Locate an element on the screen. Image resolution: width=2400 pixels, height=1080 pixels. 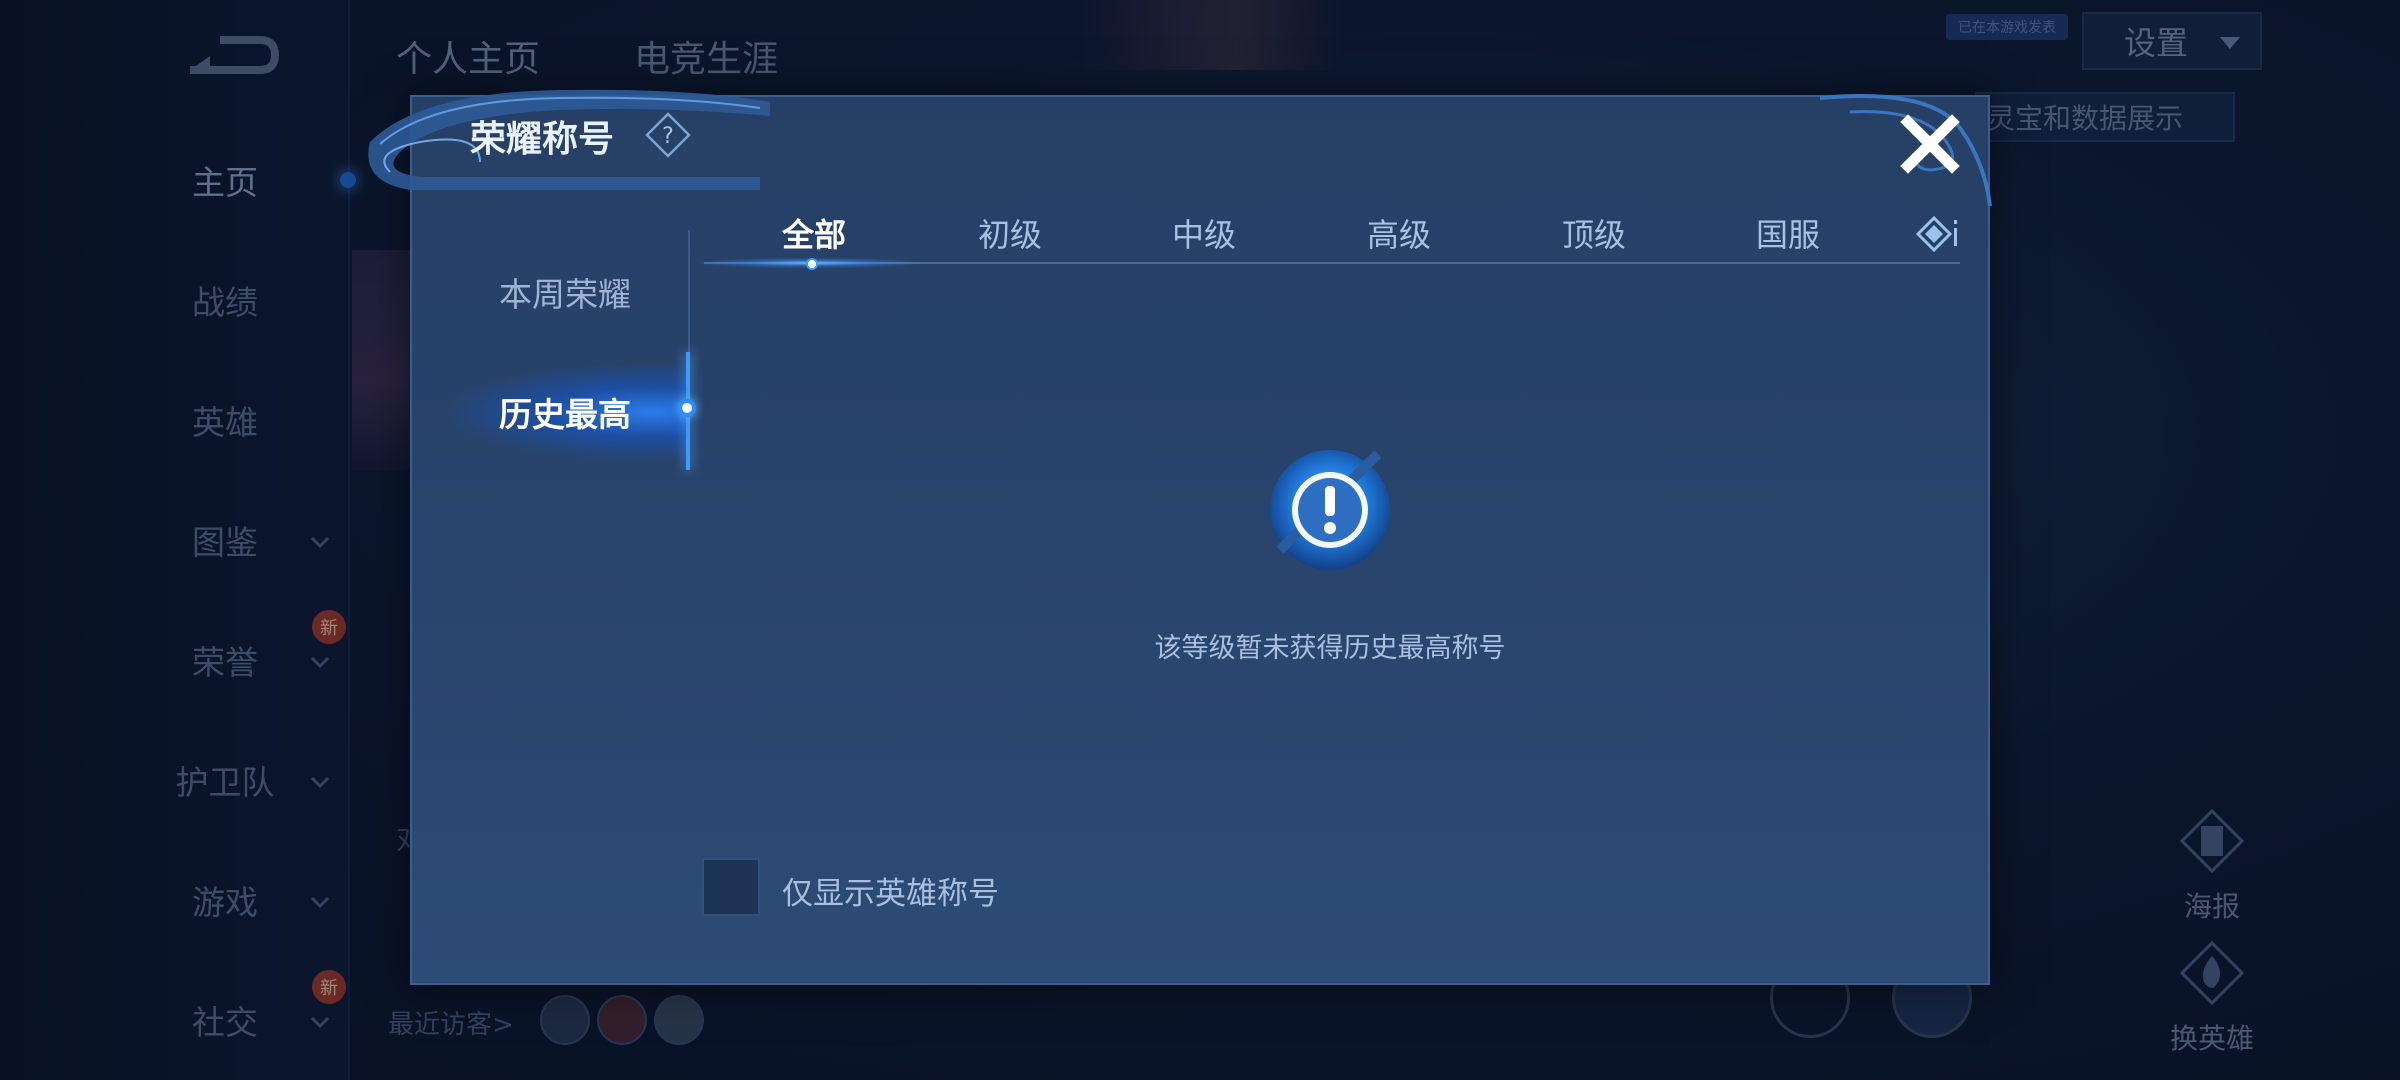
category-tab-intermediate: 中级 is located at coordinates (1204, 233).